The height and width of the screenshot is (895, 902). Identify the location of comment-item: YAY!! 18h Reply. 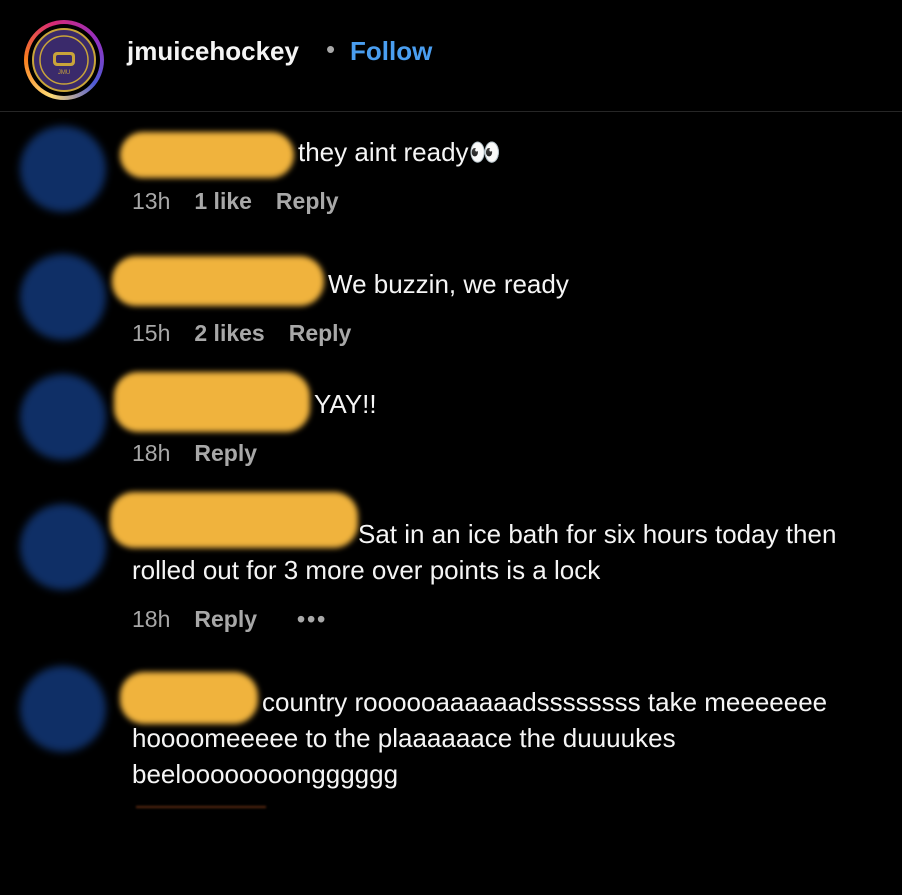
(451, 422).